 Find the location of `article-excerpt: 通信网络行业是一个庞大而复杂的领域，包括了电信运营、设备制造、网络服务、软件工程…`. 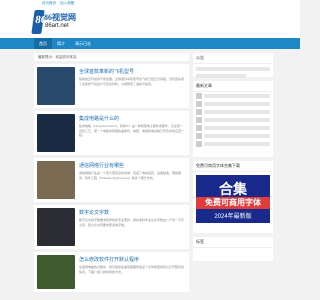

article-excerpt: 通信网络行业是一个庞大而复杂的领域，包括了电信运营、设备制造、网络服务、软件工程… is located at coordinates (130, 175).